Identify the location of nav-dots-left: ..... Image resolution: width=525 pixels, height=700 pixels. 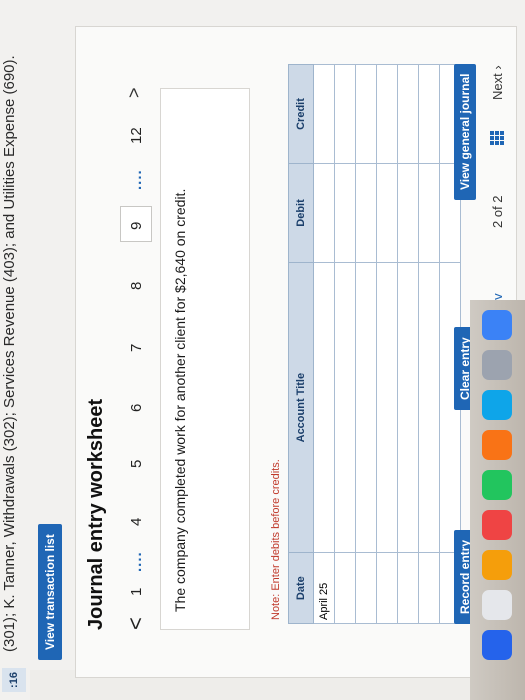
(136, 561).